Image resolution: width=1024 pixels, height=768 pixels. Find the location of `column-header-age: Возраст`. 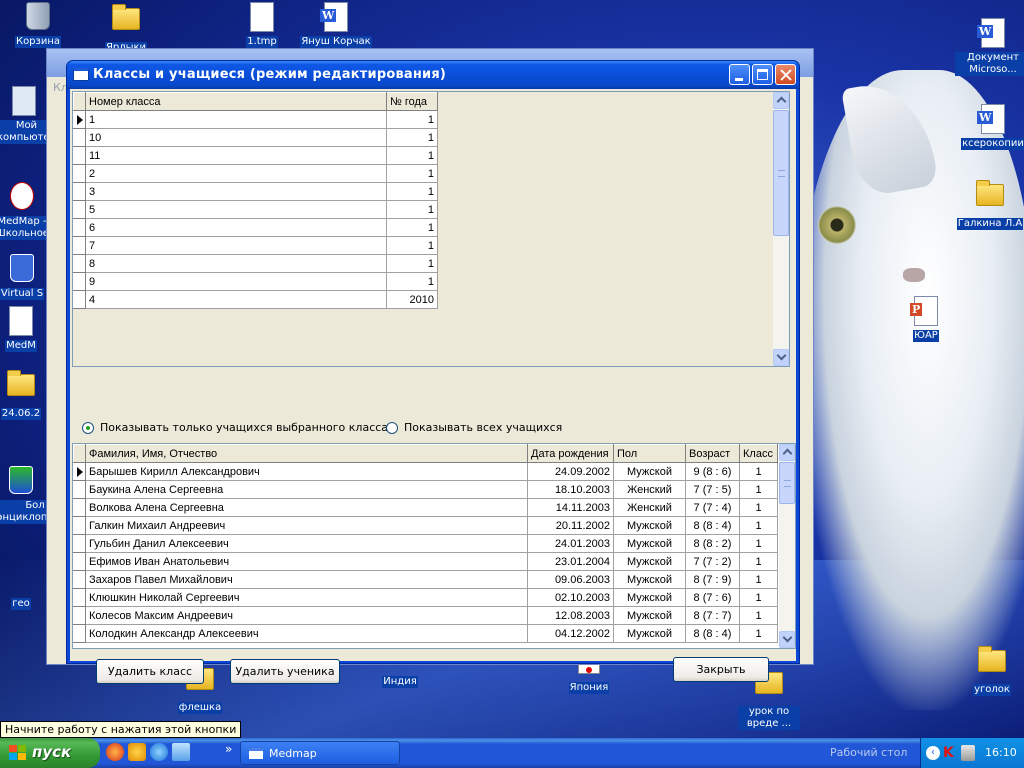

column-header-age: Возраст is located at coordinates (712, 453).